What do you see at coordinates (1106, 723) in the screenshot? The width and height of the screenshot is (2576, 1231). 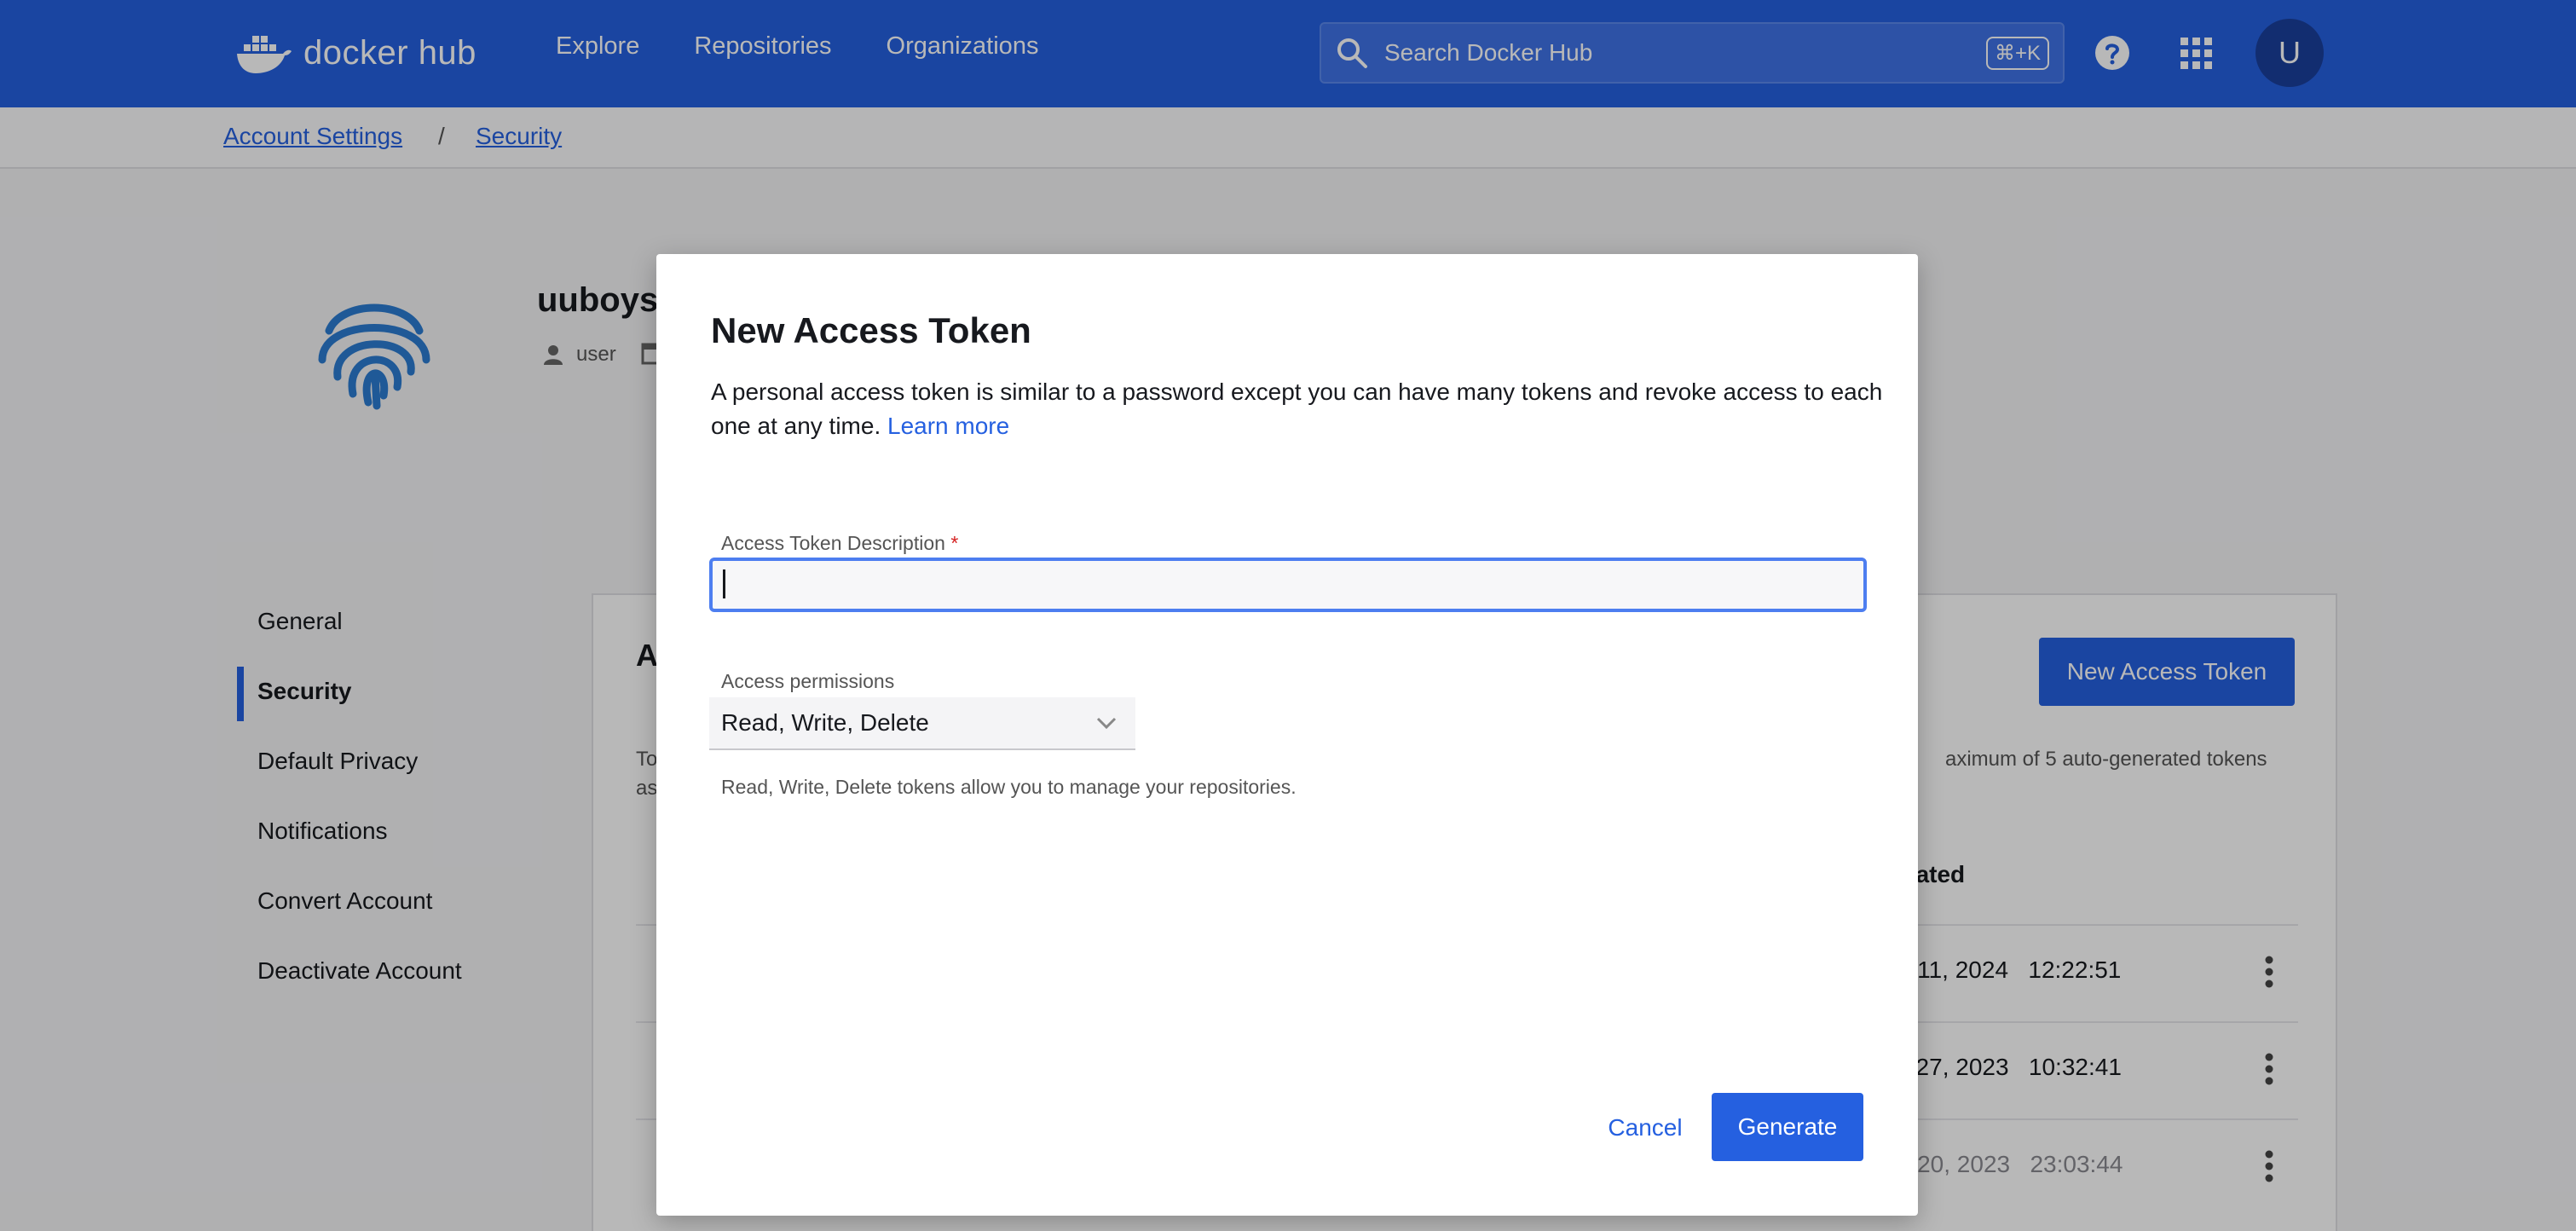 I see `chevron-down-icon` at bounding box center [1106, 723].